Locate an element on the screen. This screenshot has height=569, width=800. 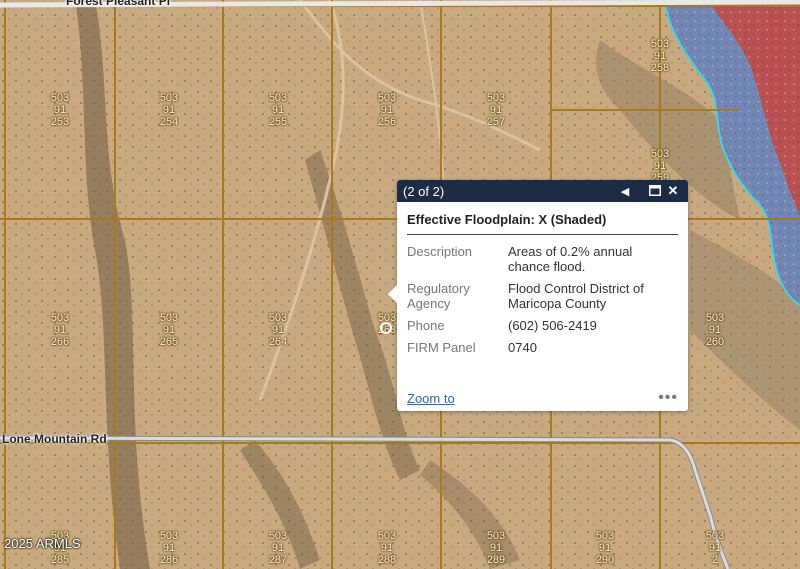
parcel-label: 503 91 287 is located at coordinates (278, 548).